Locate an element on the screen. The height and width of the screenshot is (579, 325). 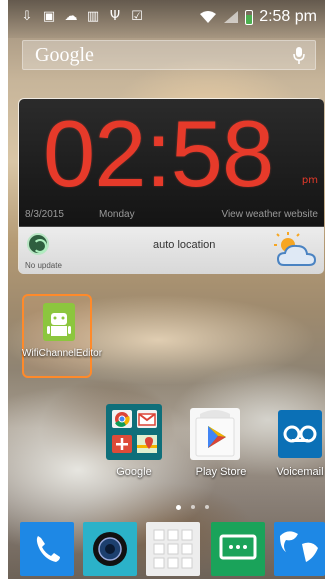
wifichanneleditor-app: WifiChannelEditor is located at coordinates (62, 336).